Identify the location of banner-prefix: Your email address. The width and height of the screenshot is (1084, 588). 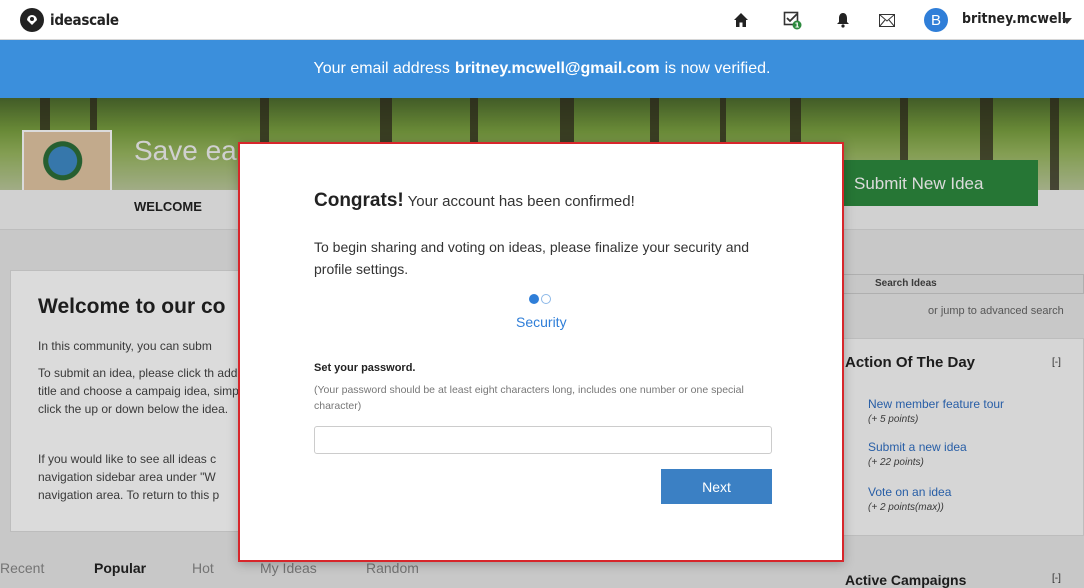
(381, 68).